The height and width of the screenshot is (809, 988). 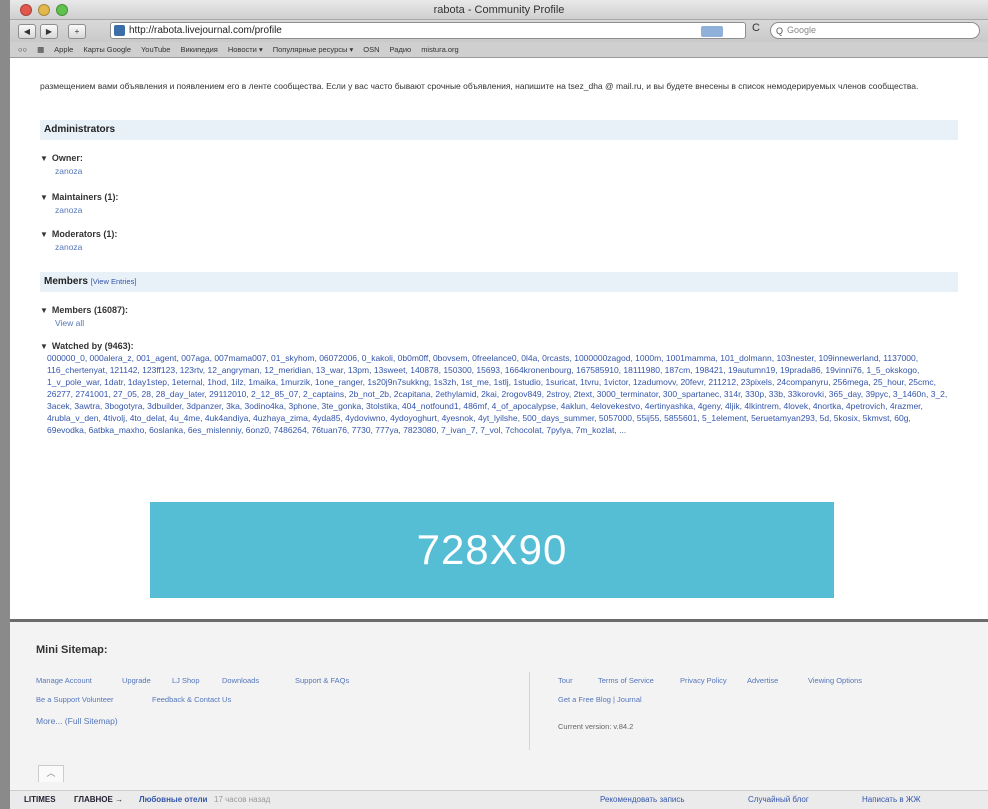 I want to click on bookmark-item: Apple, so click(x=63, y=49).